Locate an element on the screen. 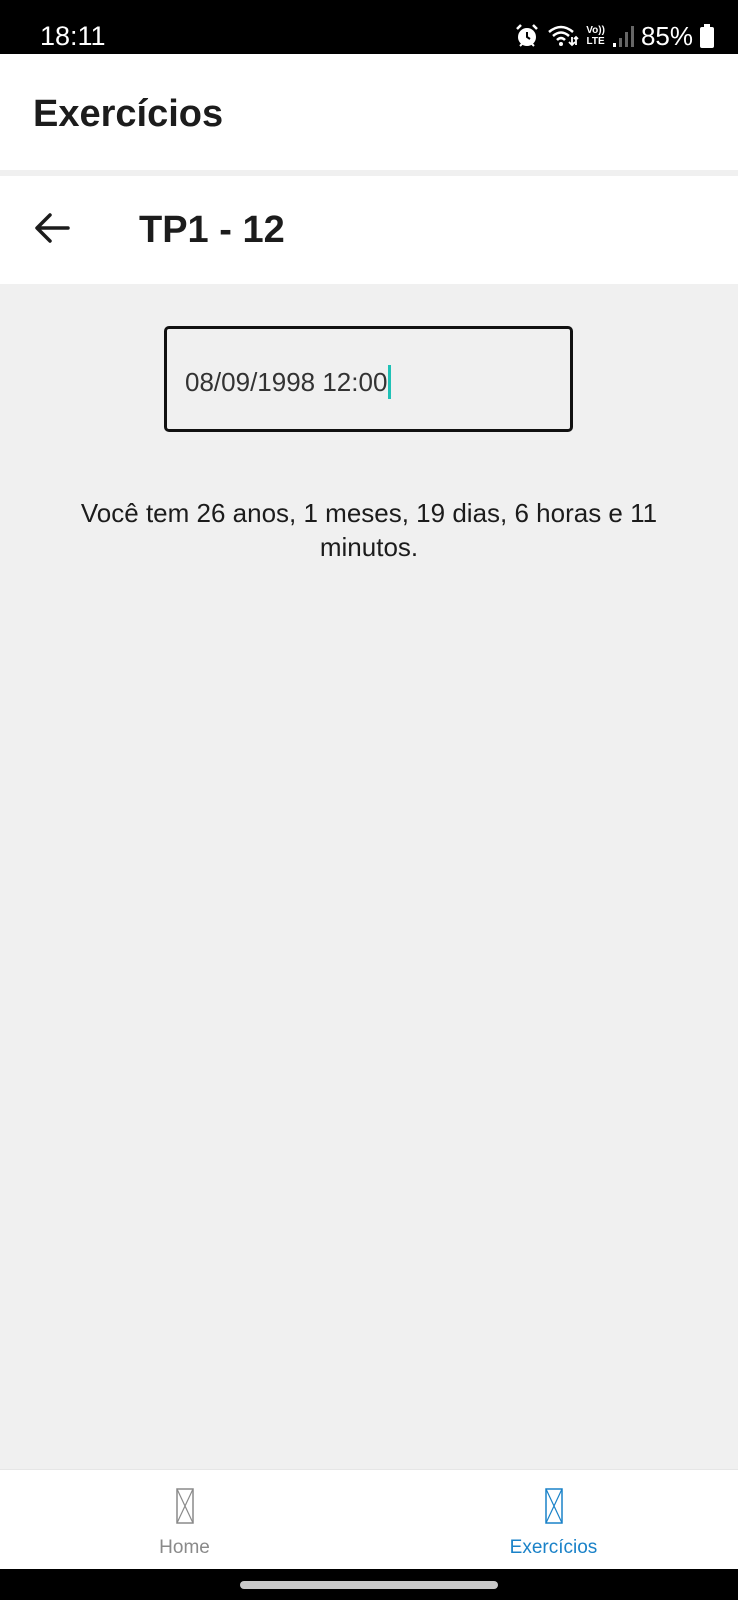  date-input-value: 08/09/1998 12:00 is located at coordinates (286, 382).